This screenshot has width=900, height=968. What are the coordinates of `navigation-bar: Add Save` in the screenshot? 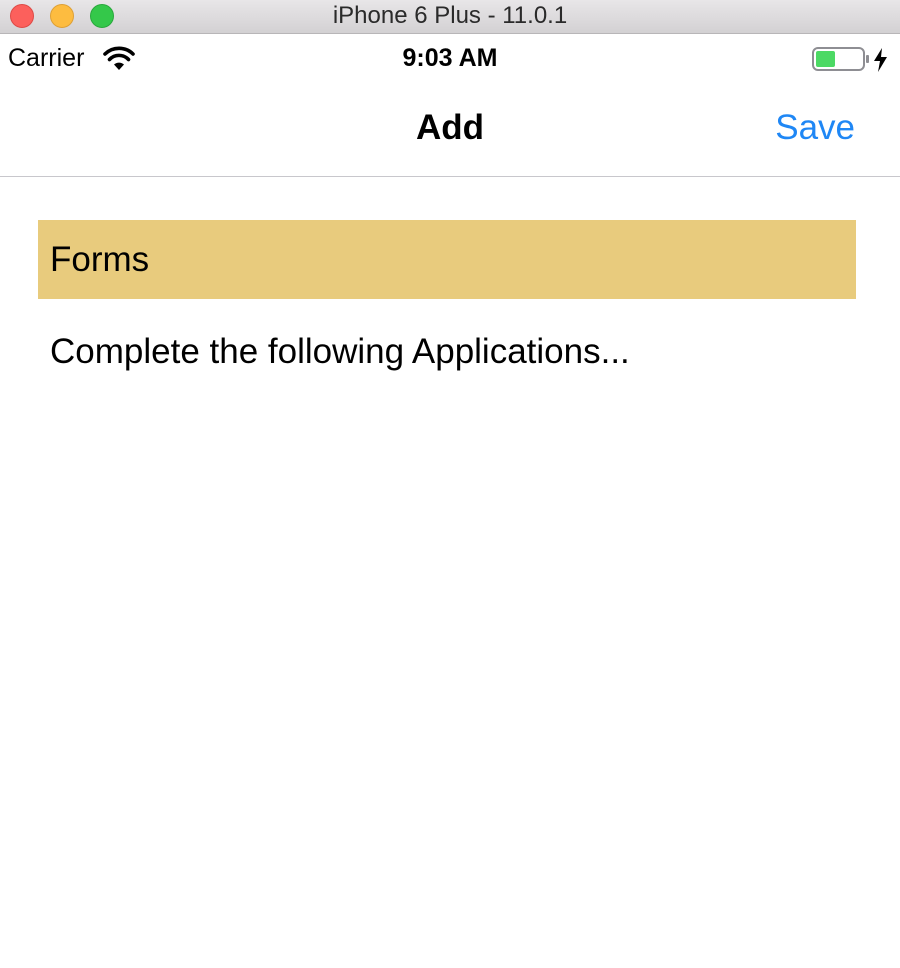 It's located at (450, 130).